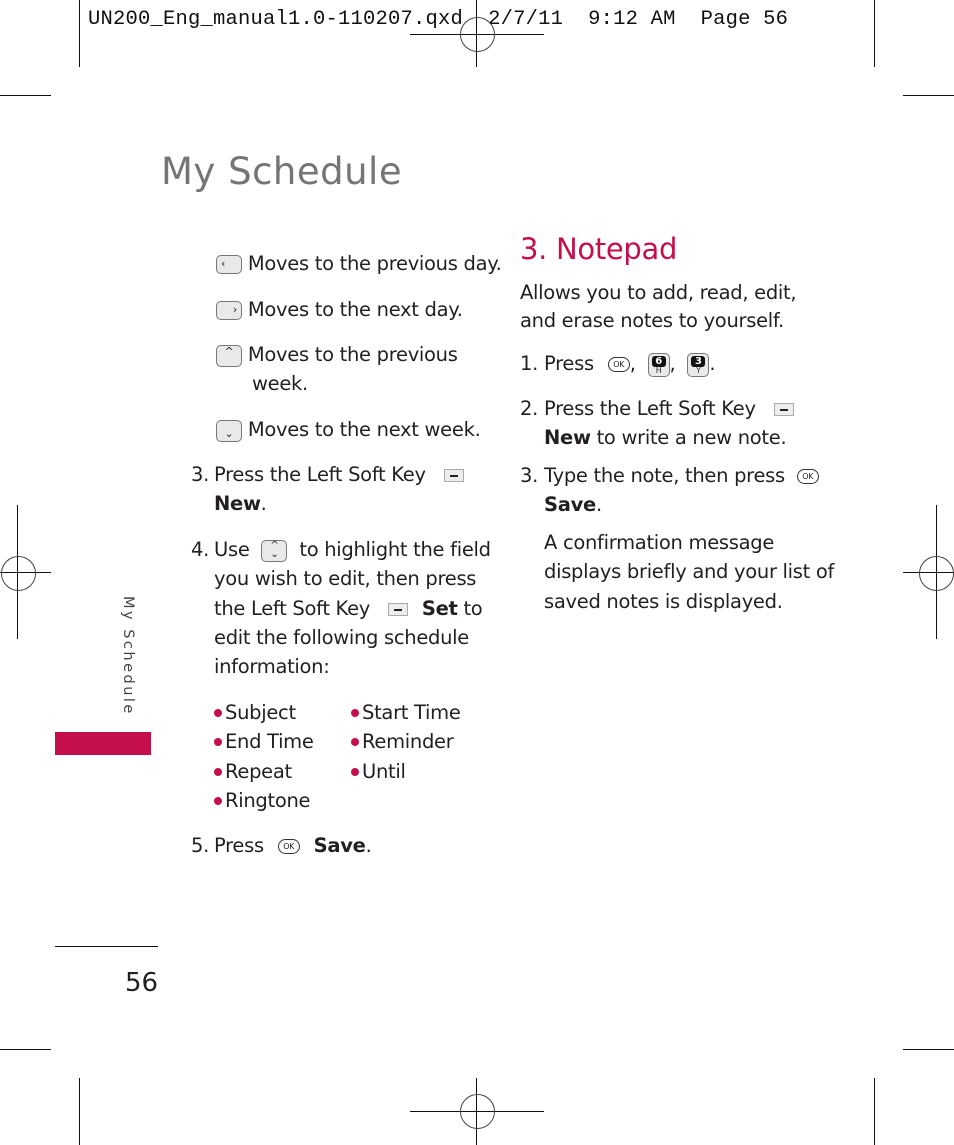 This screenshot has width=954, height=1145. What do you see at coordinates (599, 249) in the screenshot?
I see `section-heading: 3. Notepad` at bounding box center [599, 249].